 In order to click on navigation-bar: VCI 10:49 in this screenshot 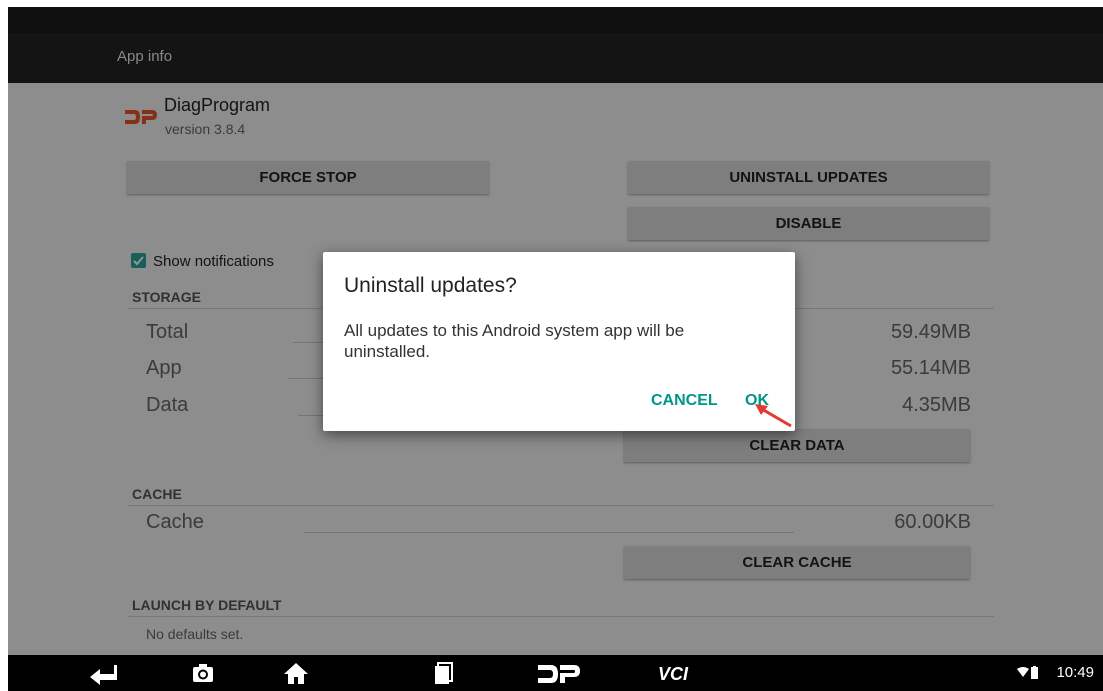, I will do `click(555, 673)`.